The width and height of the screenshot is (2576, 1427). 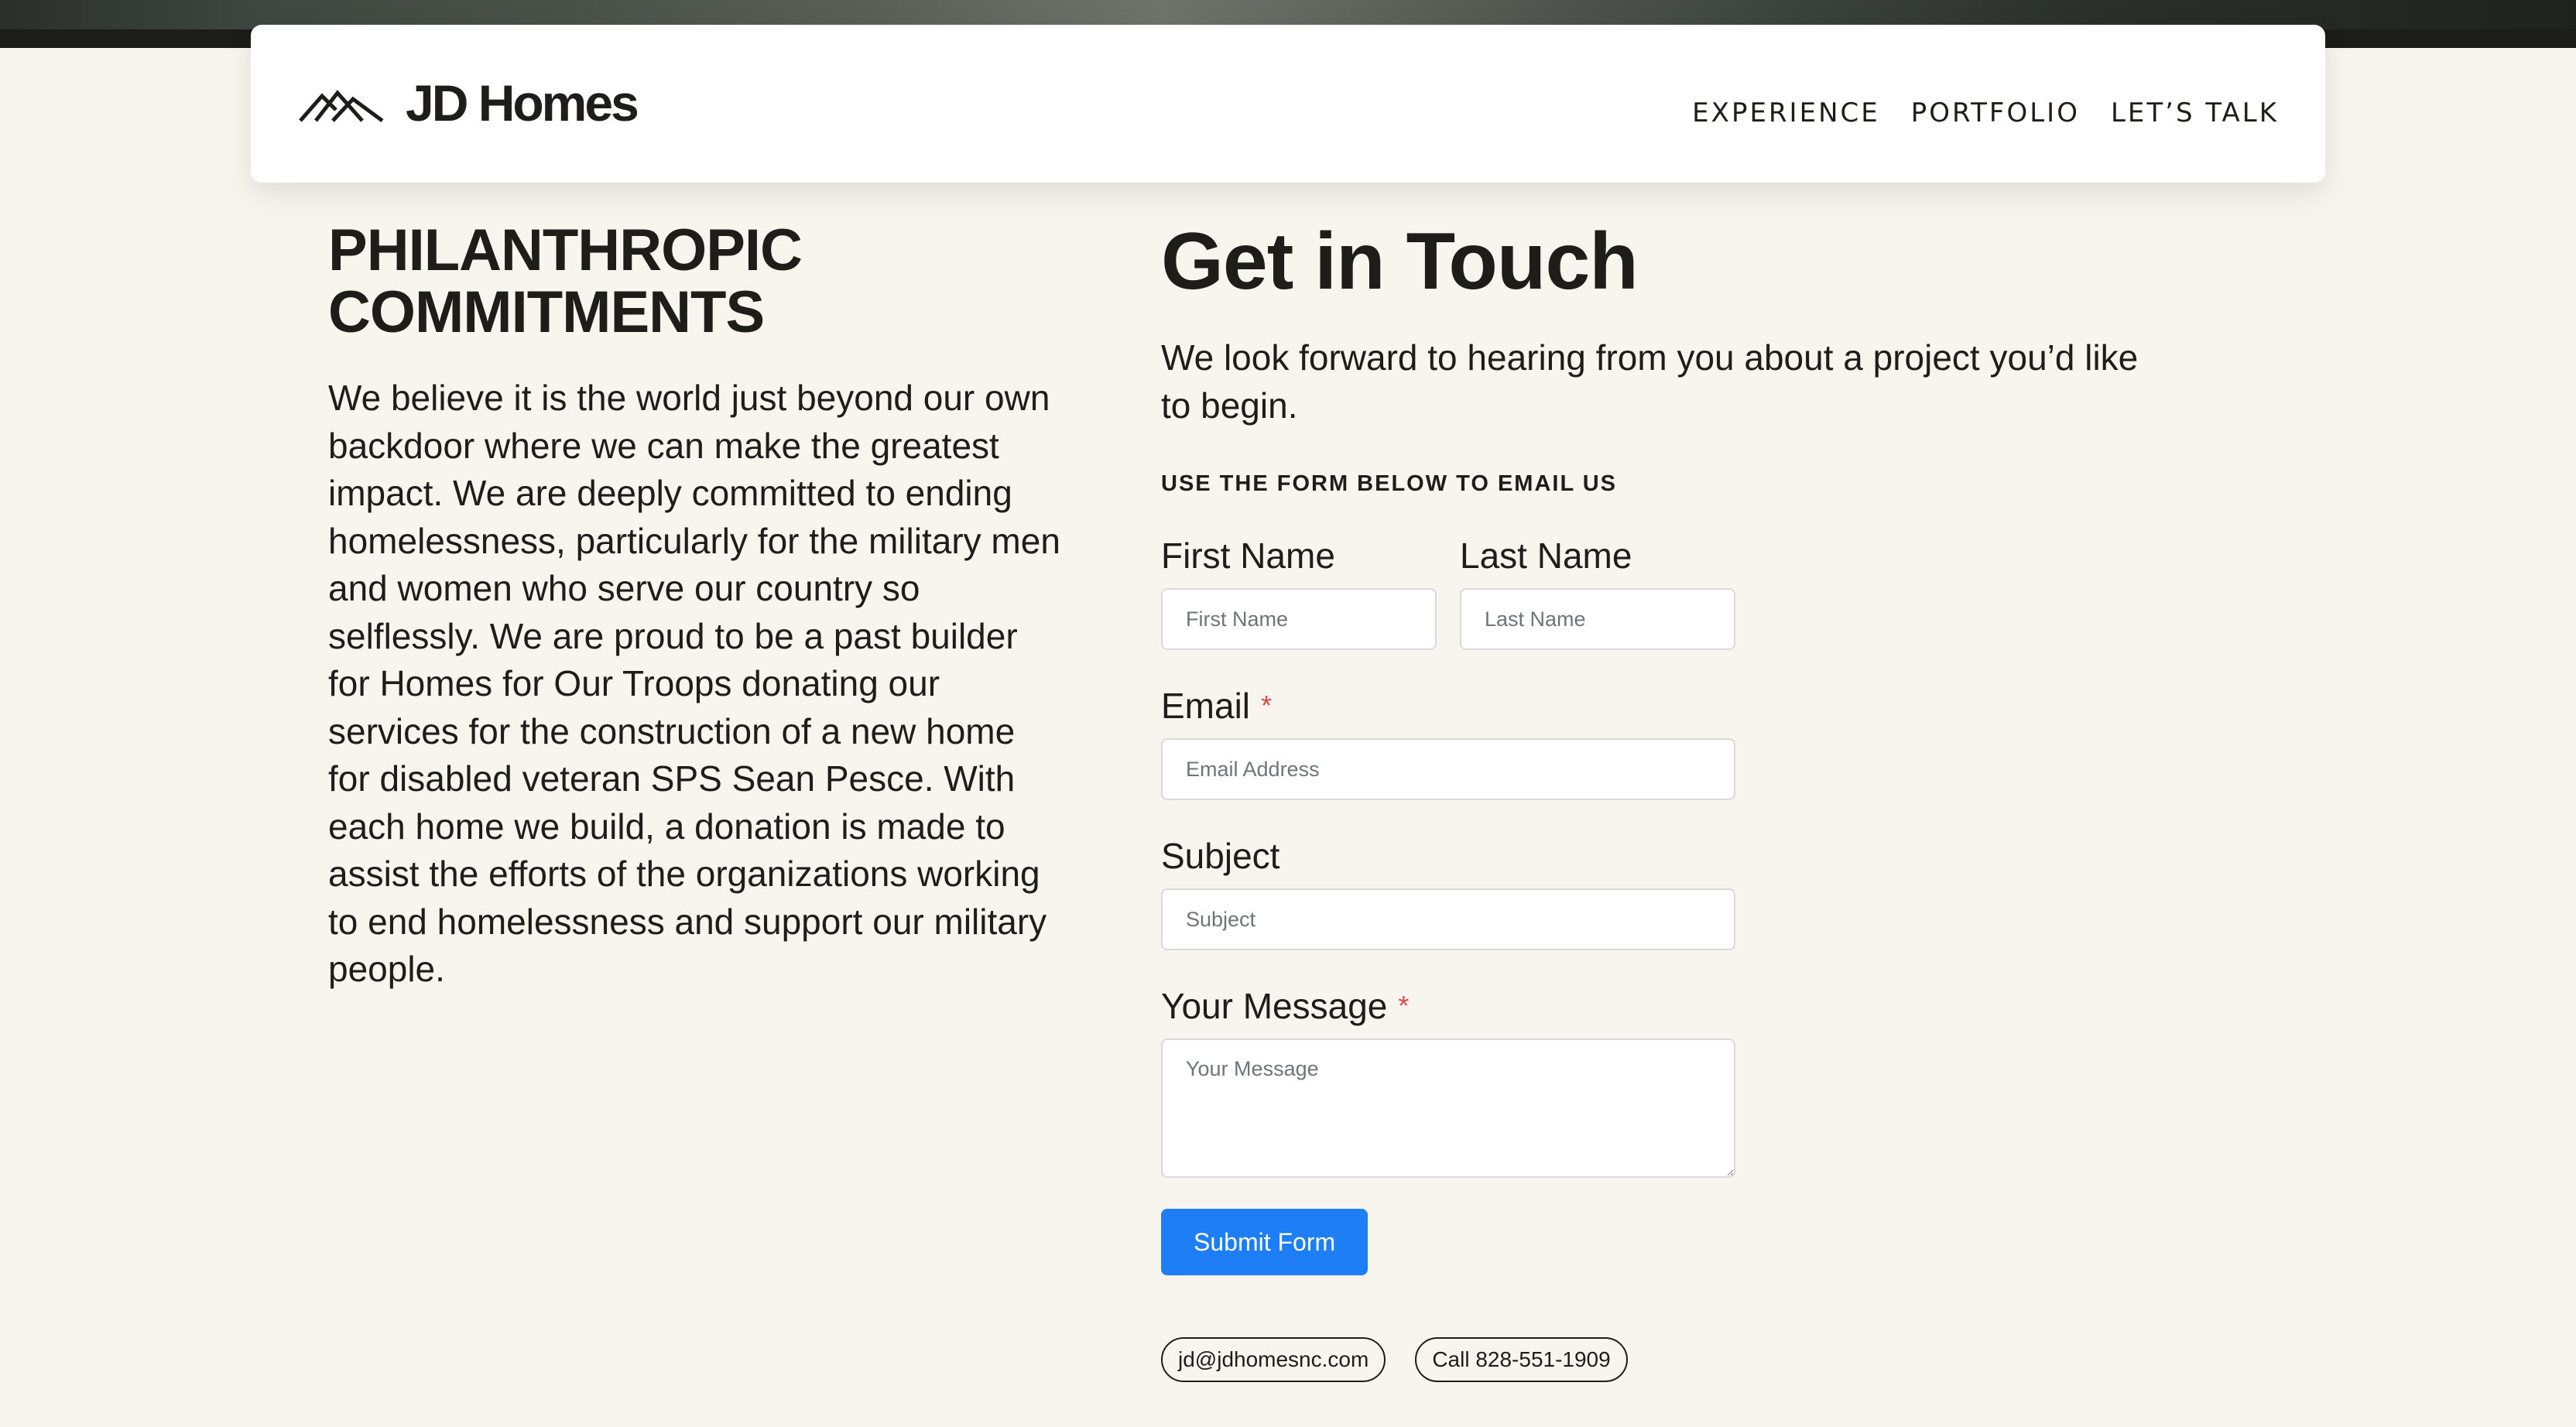 I want to click on email-input, so click(x=1448, y=769).